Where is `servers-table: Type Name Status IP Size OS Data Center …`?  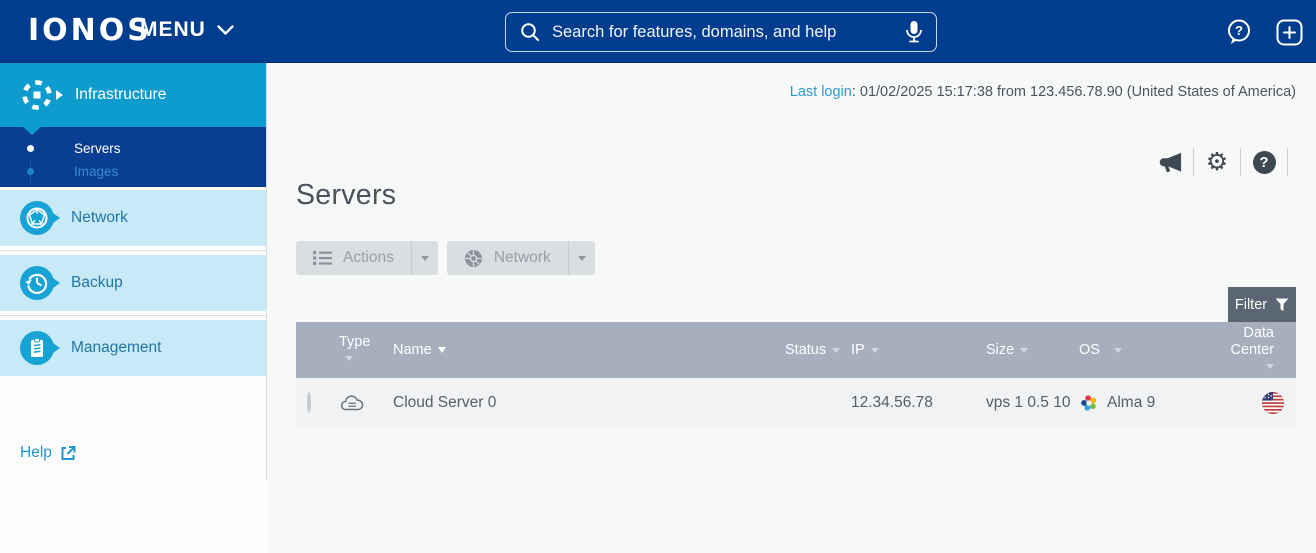
servers-table: Type Name Status IP Size OS Data Center … is located at coordinates (796, 375).